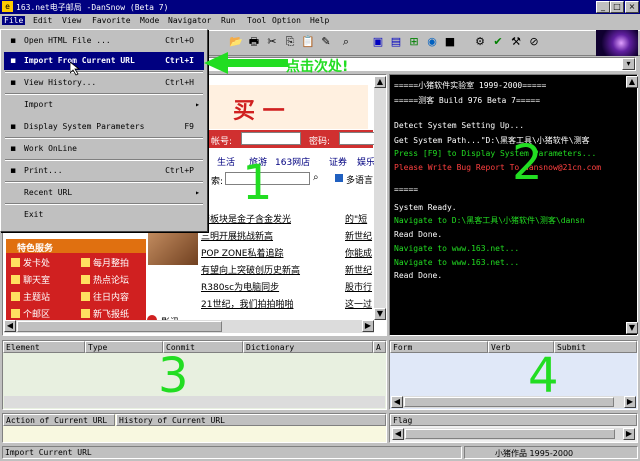 The image size is (640, 461). What do you see at coordinates (510, 434) in the screenshot?
I see `flag-scroll-thumb` at bounding box center [510, 434].